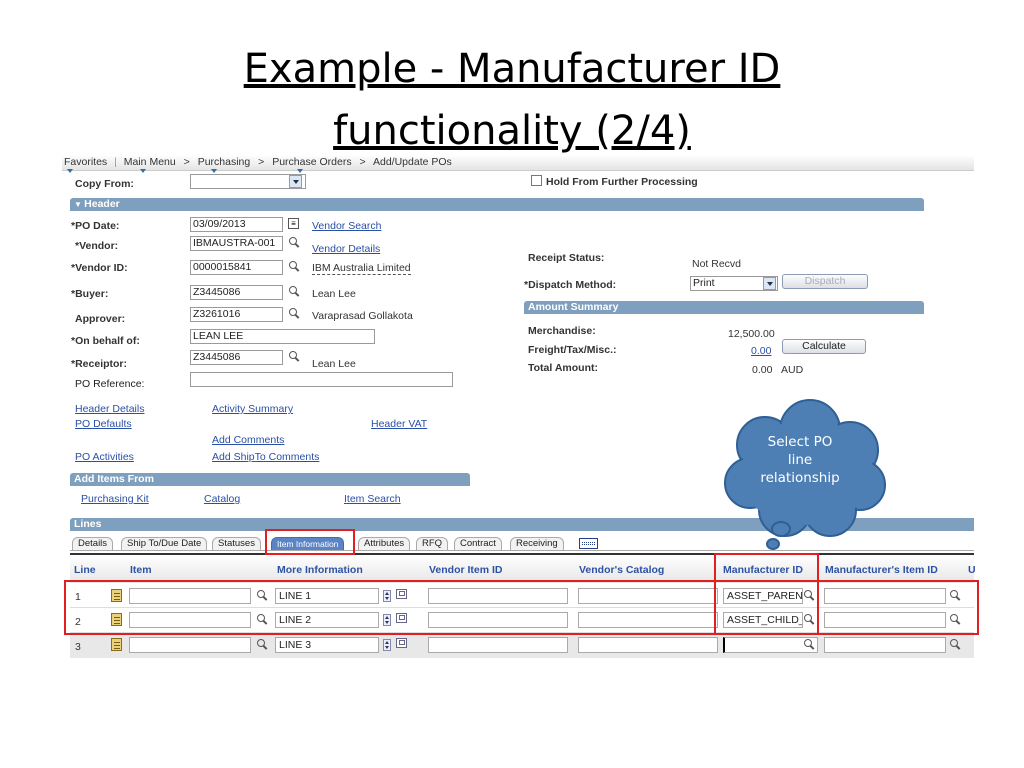  What do you see at coordinates (79, 204) in the screenshot?
I see `collapse-icon: ▼` at bounding box center [79, 204].